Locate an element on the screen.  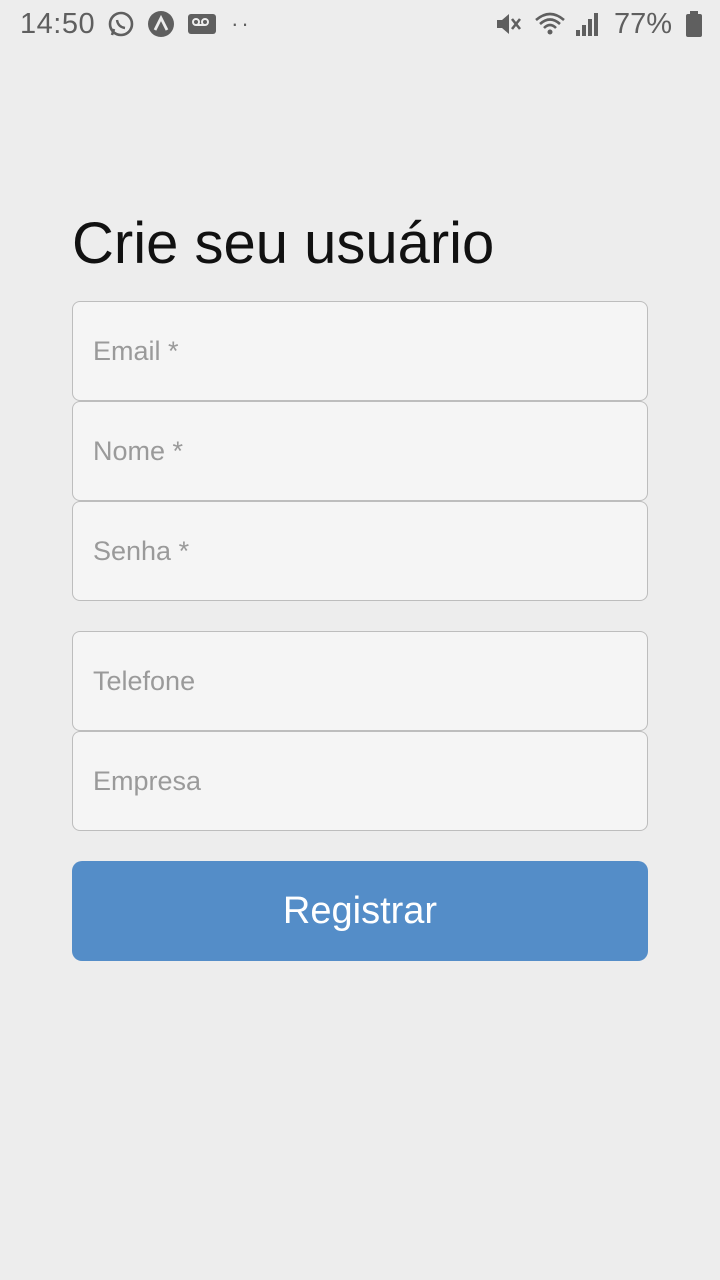
company-field is located at coordinates (360, 781).